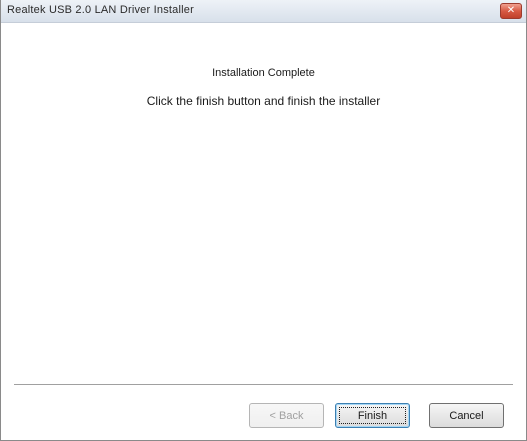 The width and height of the screenshot is (527, 441). I want to click on finish-button-label: Finish, so click(372, 415).